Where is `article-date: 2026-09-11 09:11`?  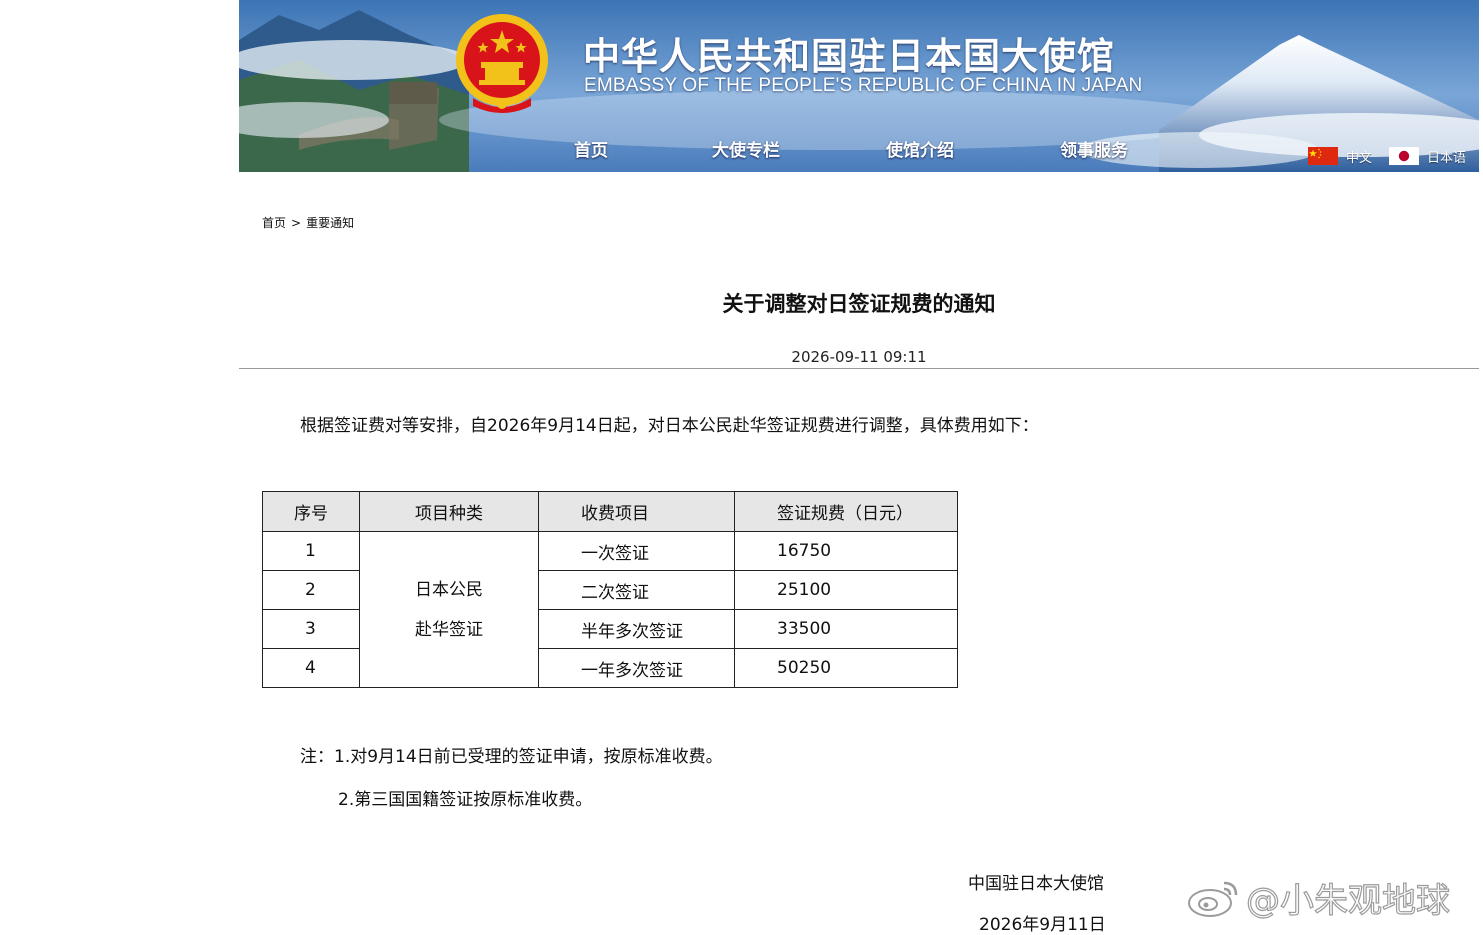 article-date: 2026-09-11 09:11 is located at coordinates (859, 357).